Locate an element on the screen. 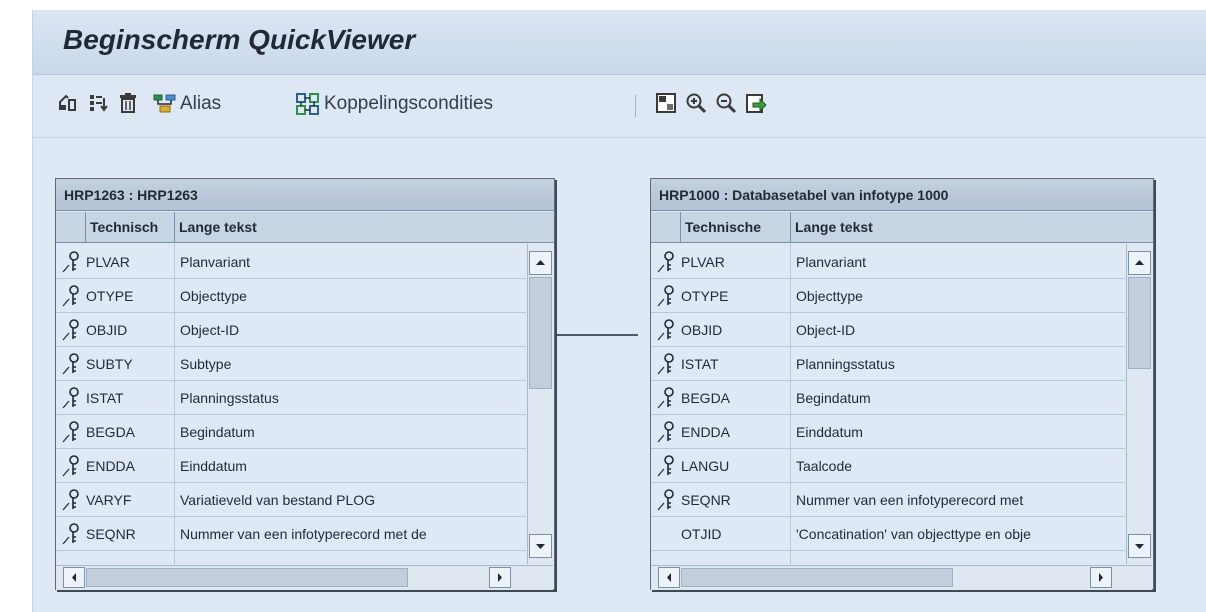 This screenshot has width=1206, height=612. zoom-out-icon is located at coordinates (726, 103).